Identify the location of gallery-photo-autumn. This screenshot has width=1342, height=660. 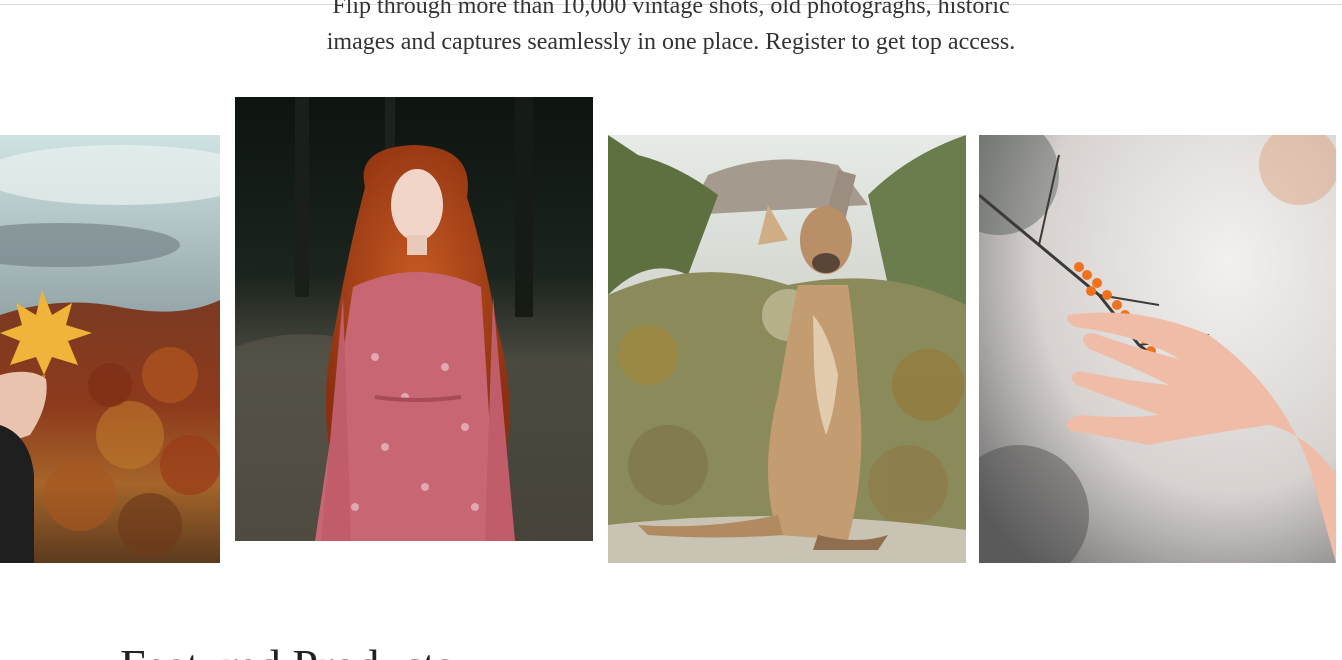
(110, 349).